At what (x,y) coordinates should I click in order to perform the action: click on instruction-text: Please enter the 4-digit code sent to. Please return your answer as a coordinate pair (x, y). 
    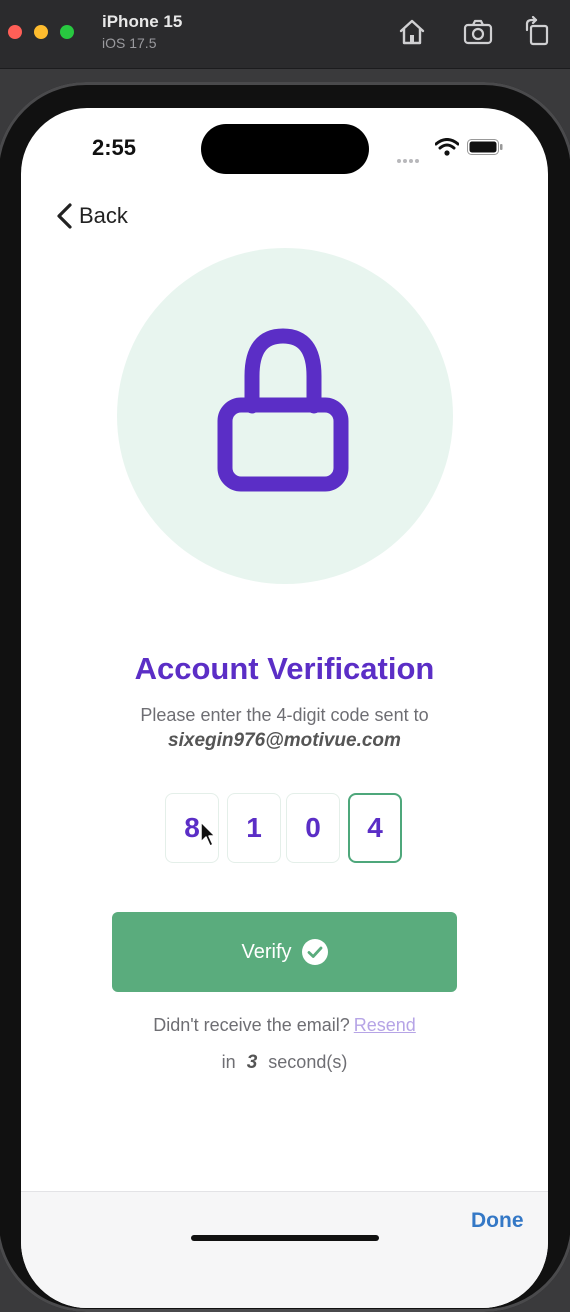
    Looking at the image, I should click on (284, 715).